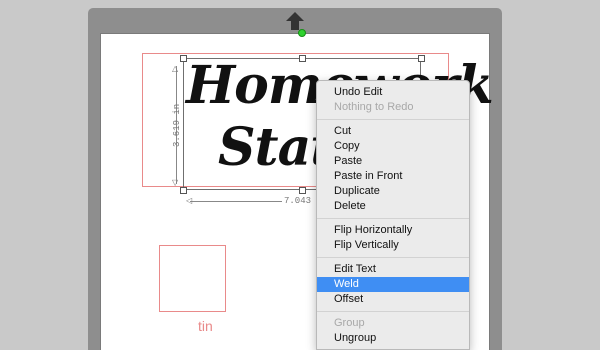 This screenshot has width=600, height=350. Describe the element at coordinates (302, 190) in the screenshot. I see `resize-handle-bottom-center` at that location.